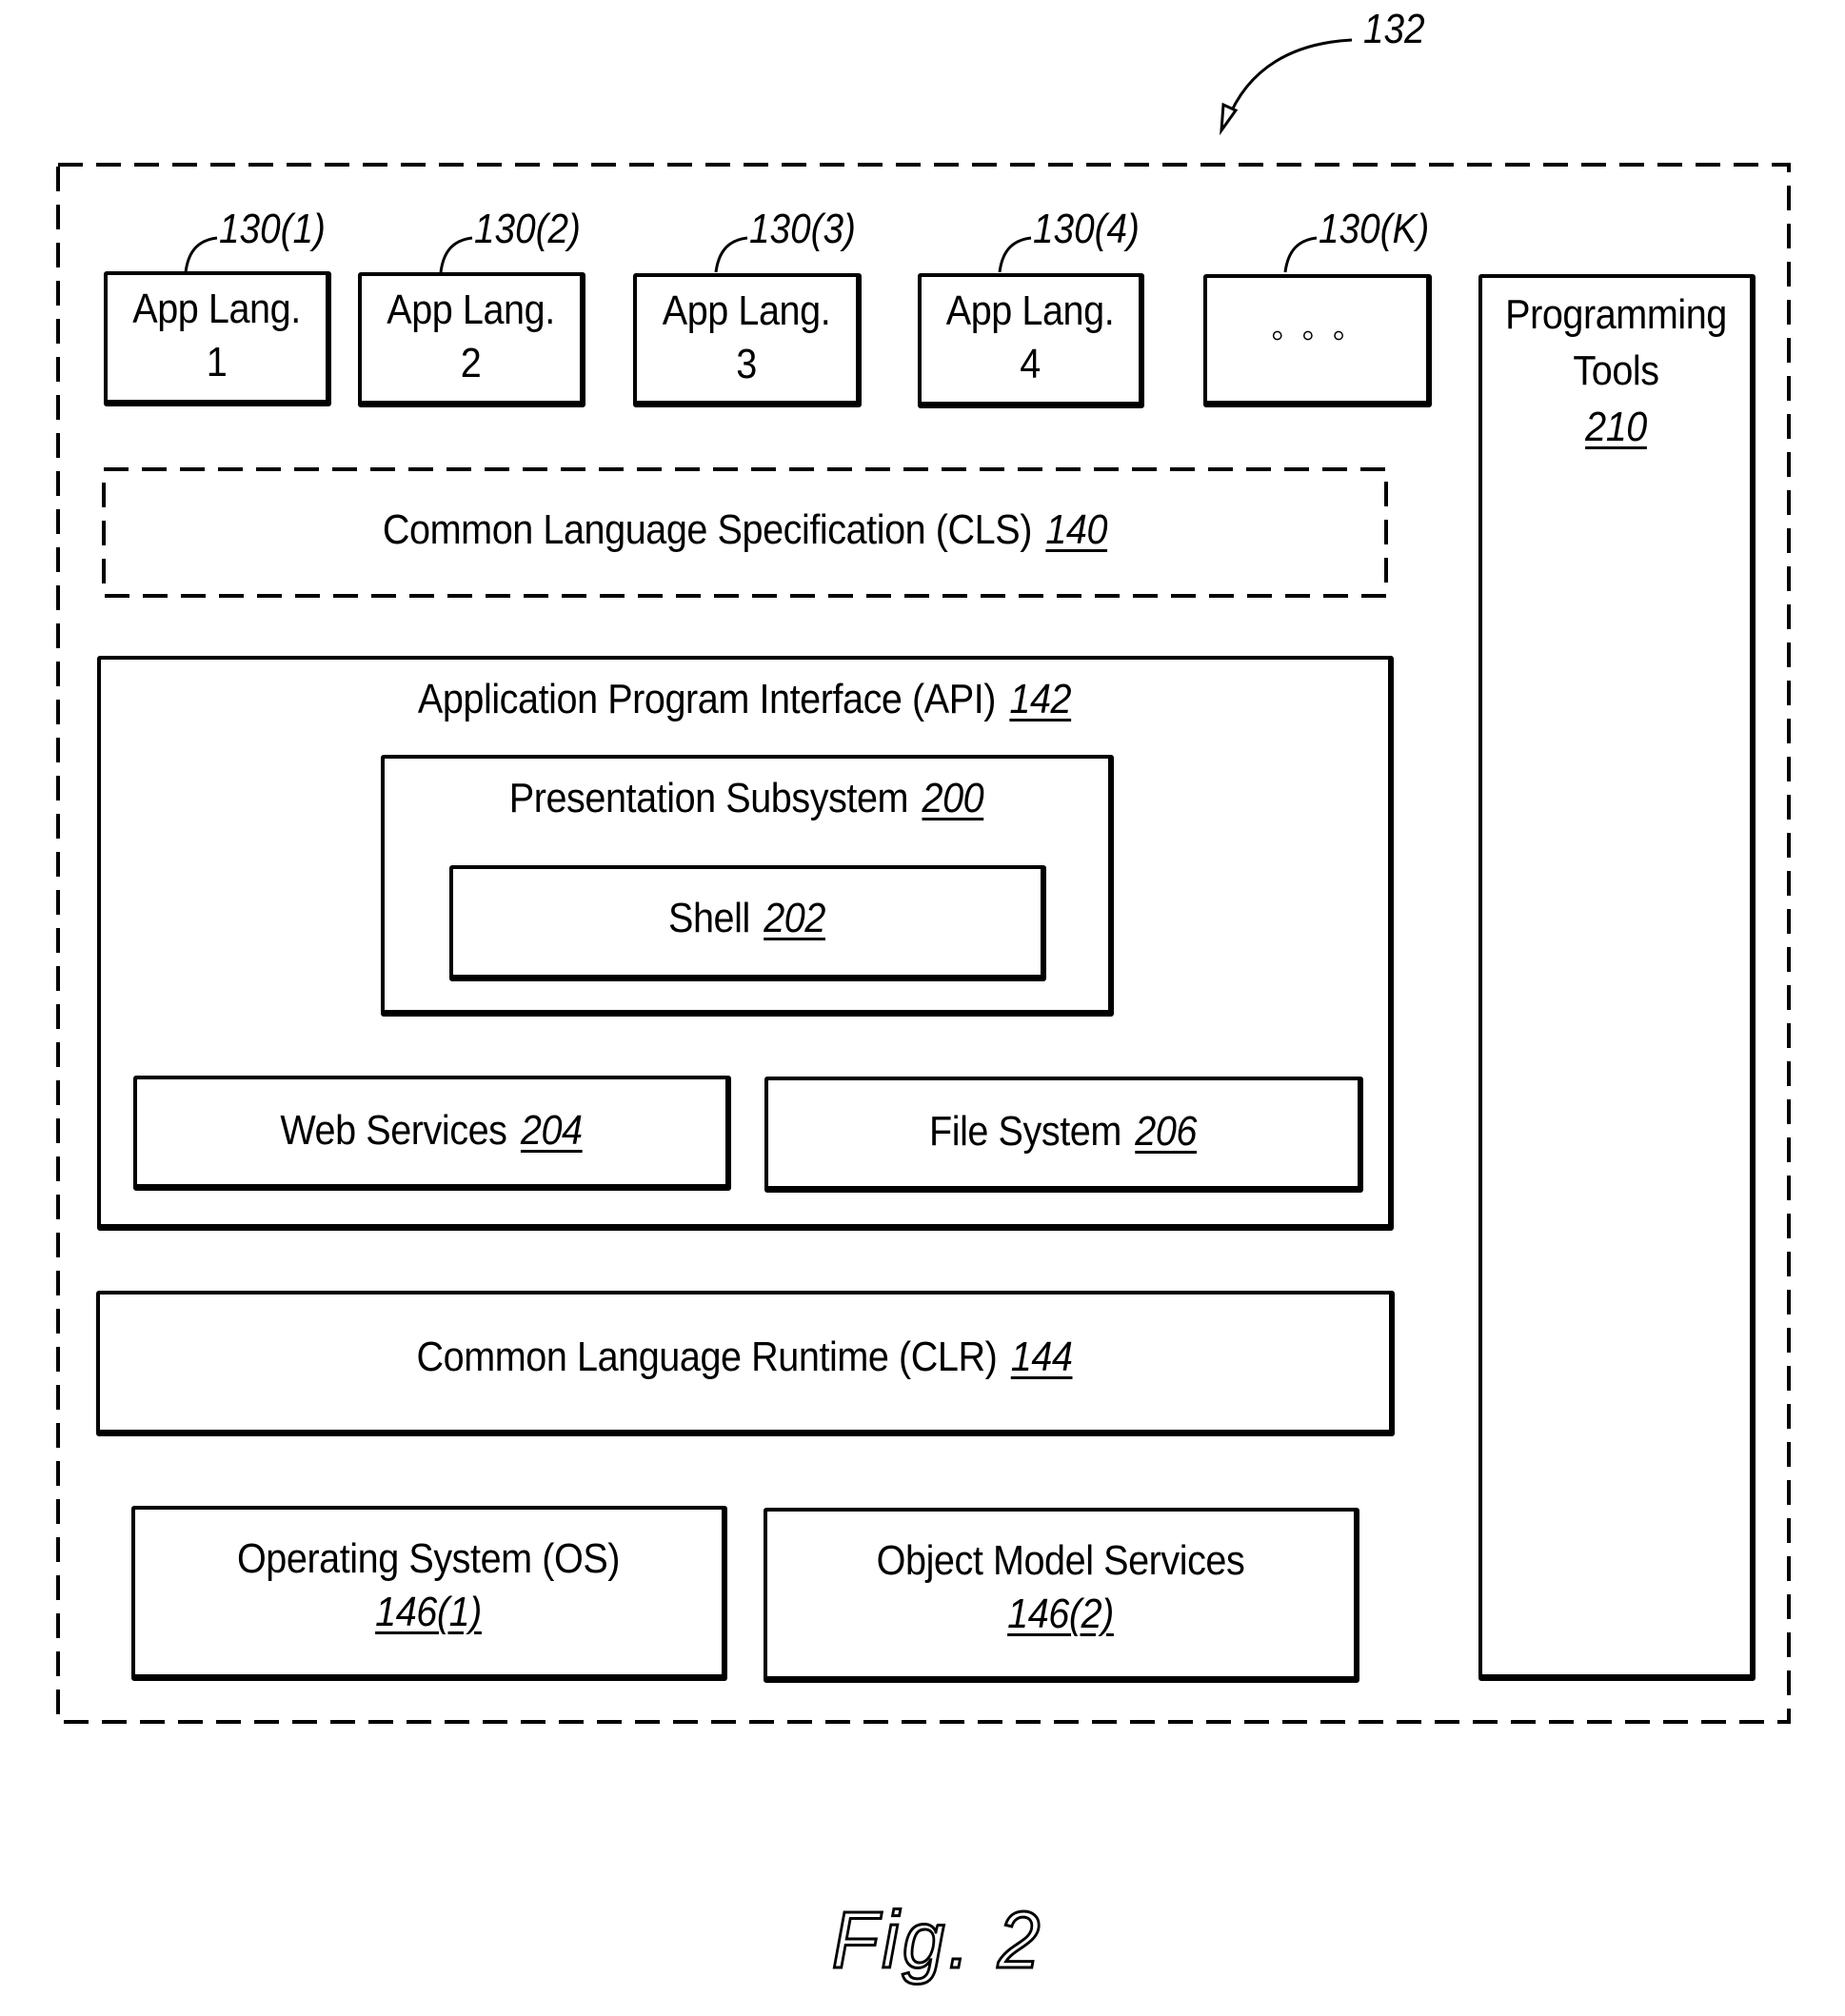  Describe the element at coordinates (1616, 370) in the screenshot. I see `programming-tools-label: Tools` at that location.